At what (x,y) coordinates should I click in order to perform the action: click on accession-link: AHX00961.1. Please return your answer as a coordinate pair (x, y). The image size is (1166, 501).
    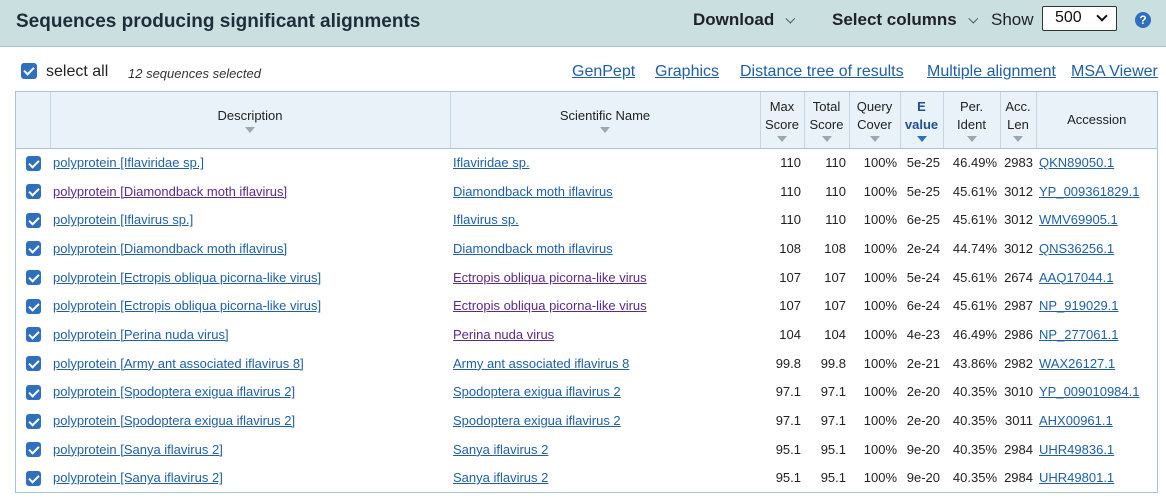
    Looking at the image, I should click on (1076, 420).